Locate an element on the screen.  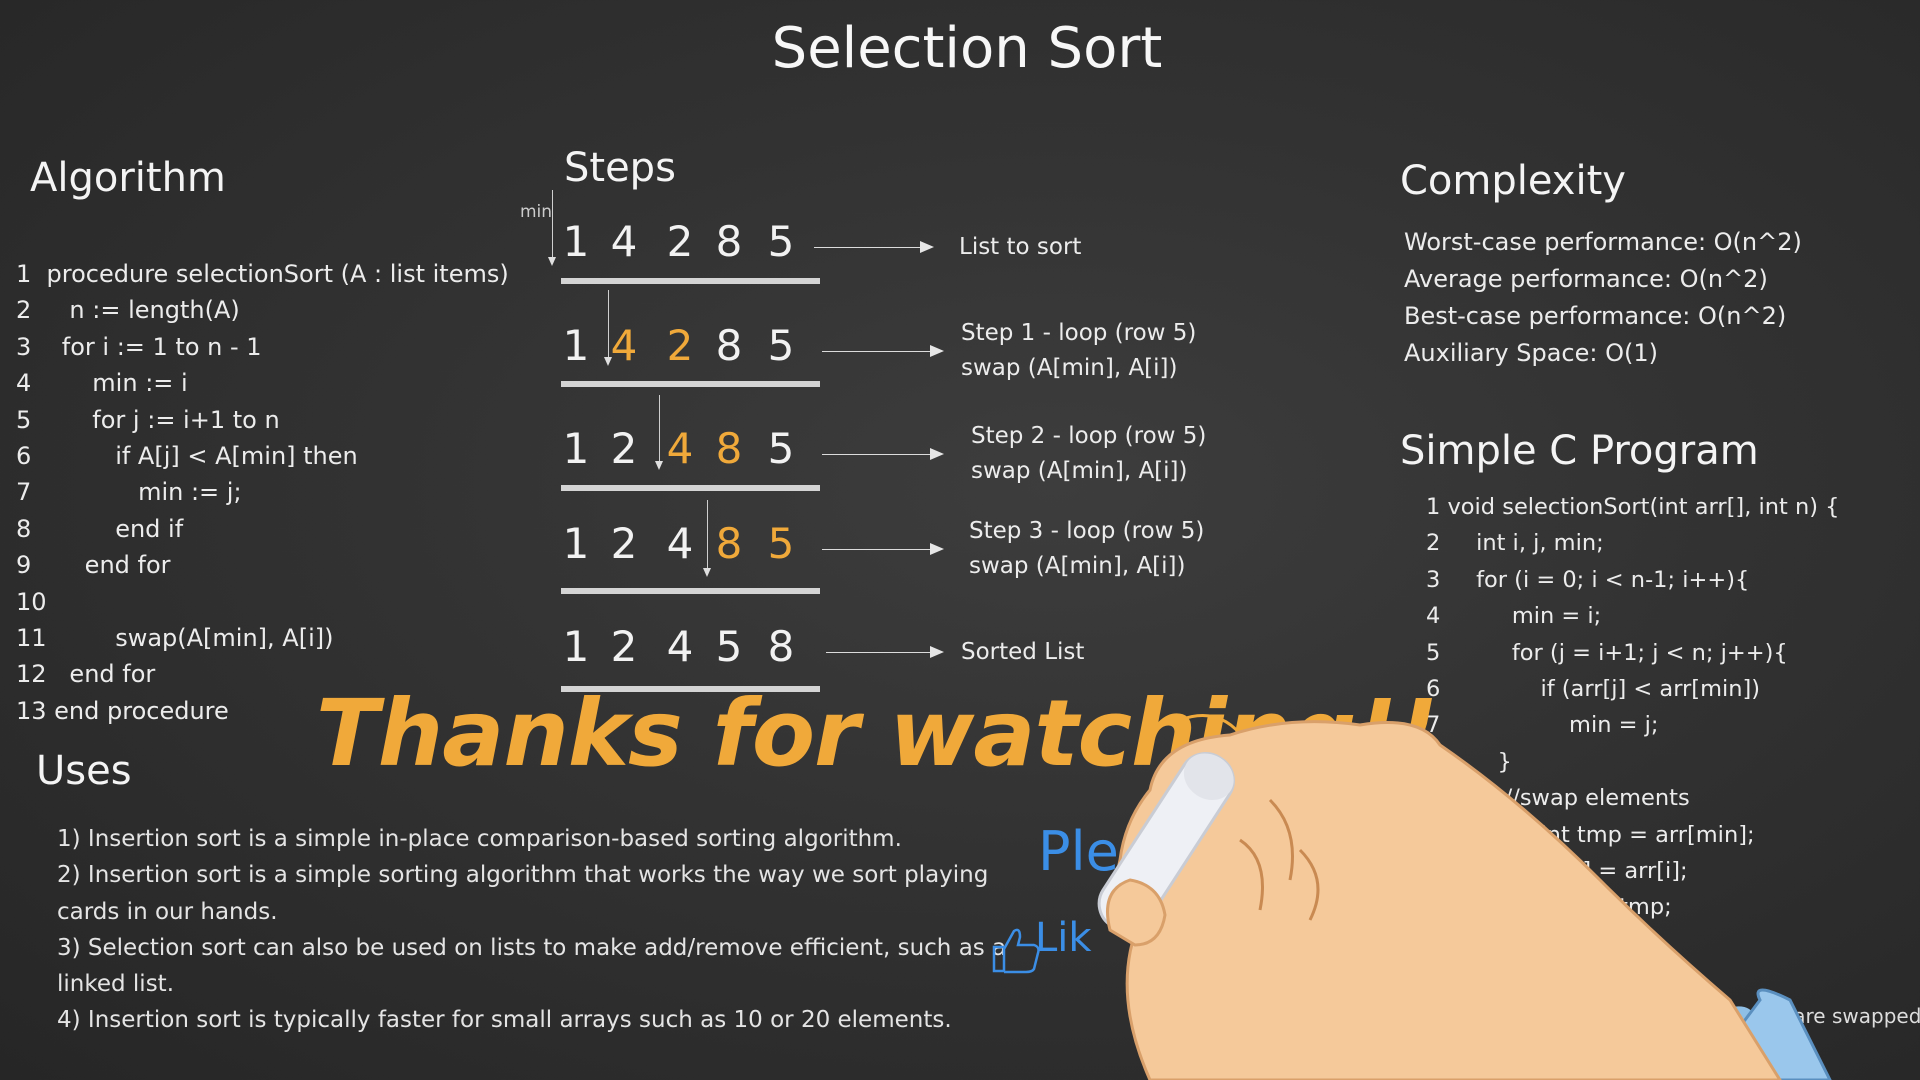
hand-holding-chalk-icon is located at coordinates (1464, 897).